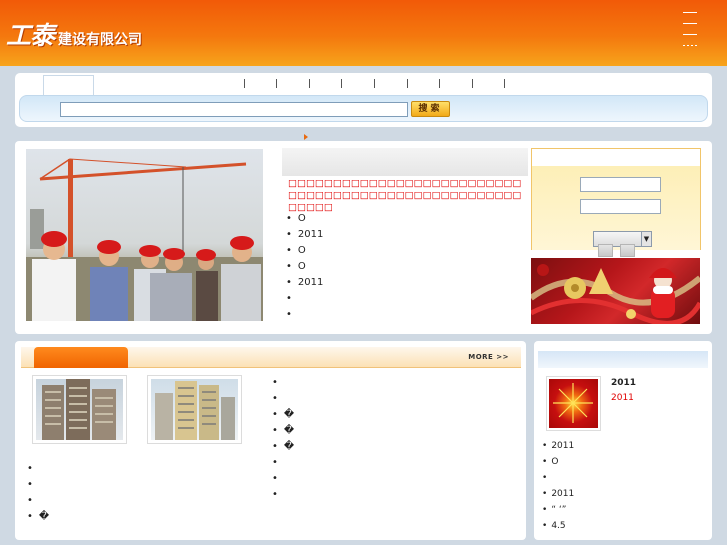 The height and width of the screenshot is (545, 727). Describe the element at coordinates (623, 383) in the screenshot. I see `feature-title: 2011` at that location.